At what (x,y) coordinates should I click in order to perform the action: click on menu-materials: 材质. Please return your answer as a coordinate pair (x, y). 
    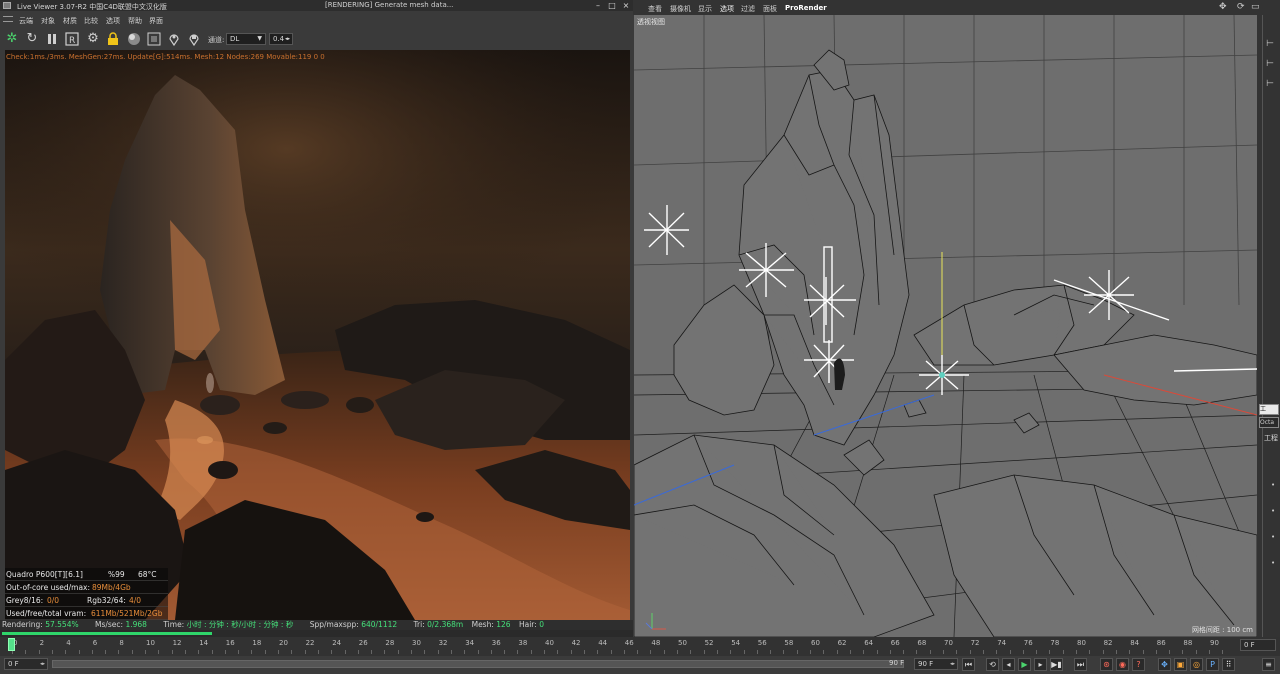
    Looking at the image, I should click on (70, 21).